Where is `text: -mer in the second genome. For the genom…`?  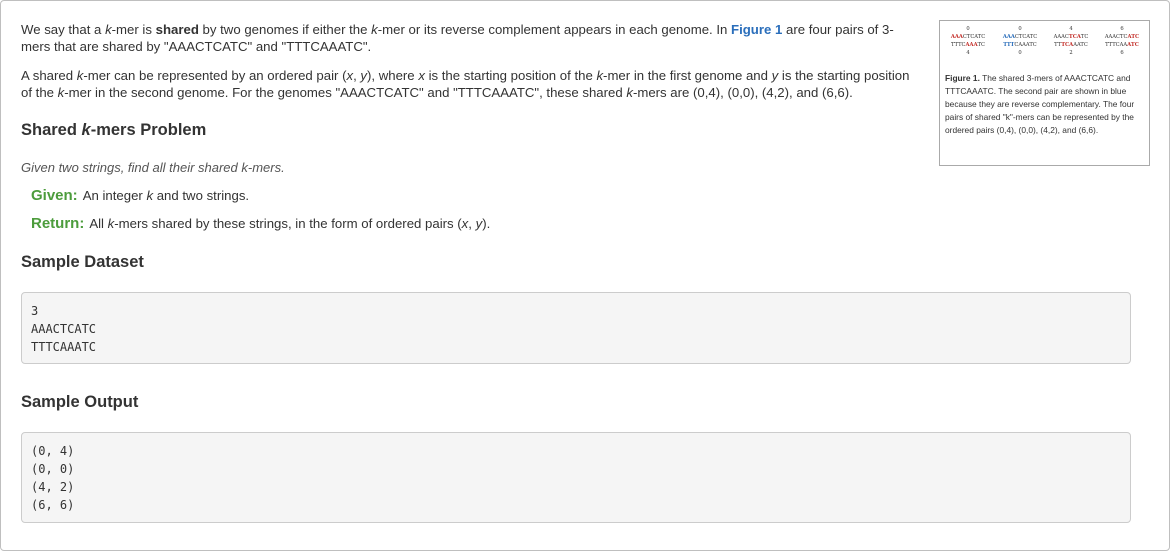
text: -mer in the second genome. For the genom… is located at coordinates (345, 92).